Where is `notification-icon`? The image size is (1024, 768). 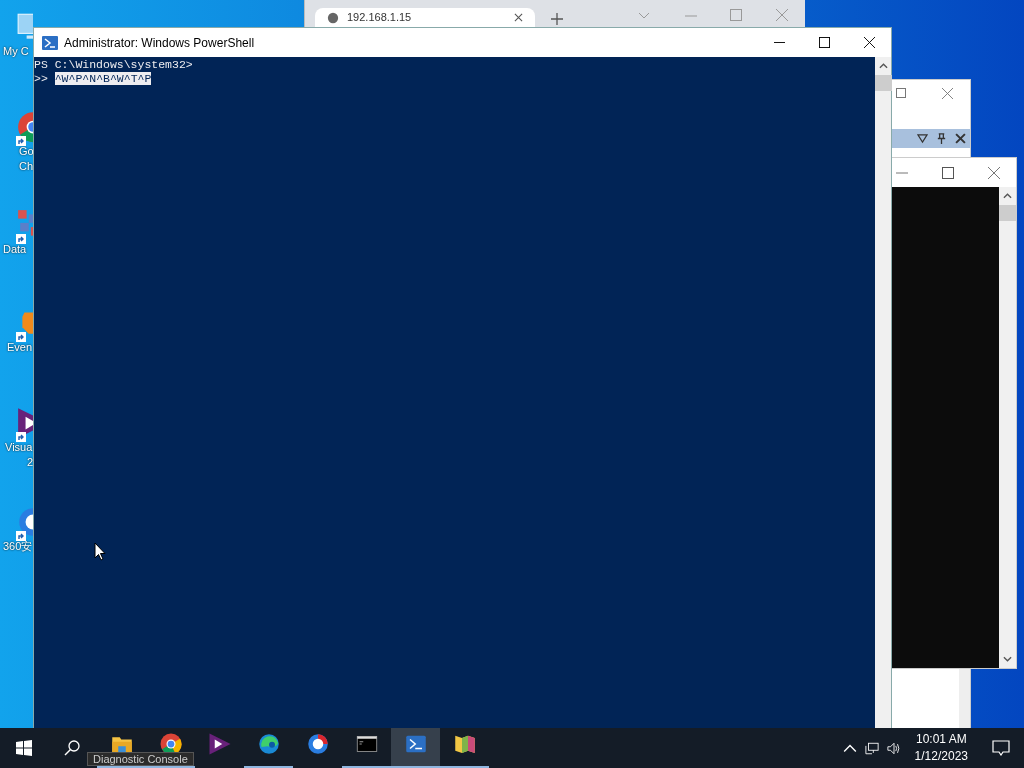
notification-icon is located at coordinates (1001, 748).